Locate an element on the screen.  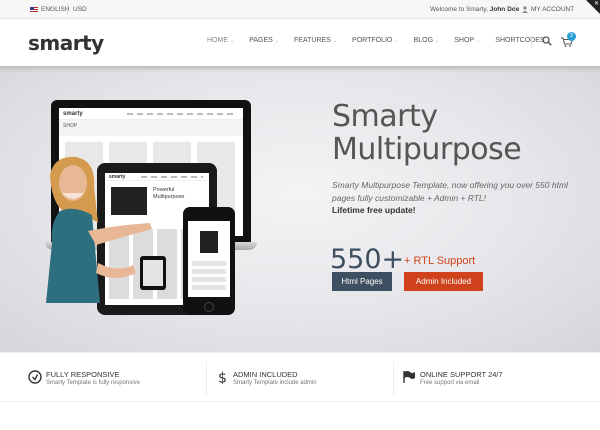
currency-selector: USD is located at coordinates (80, 9).